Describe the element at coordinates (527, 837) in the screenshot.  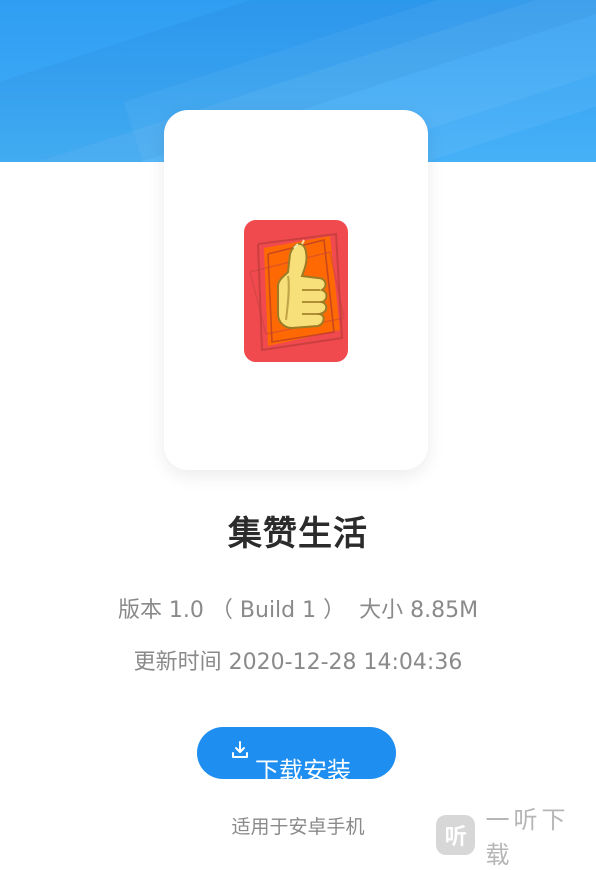
I see `watermark-text: 一听下载` at that location.